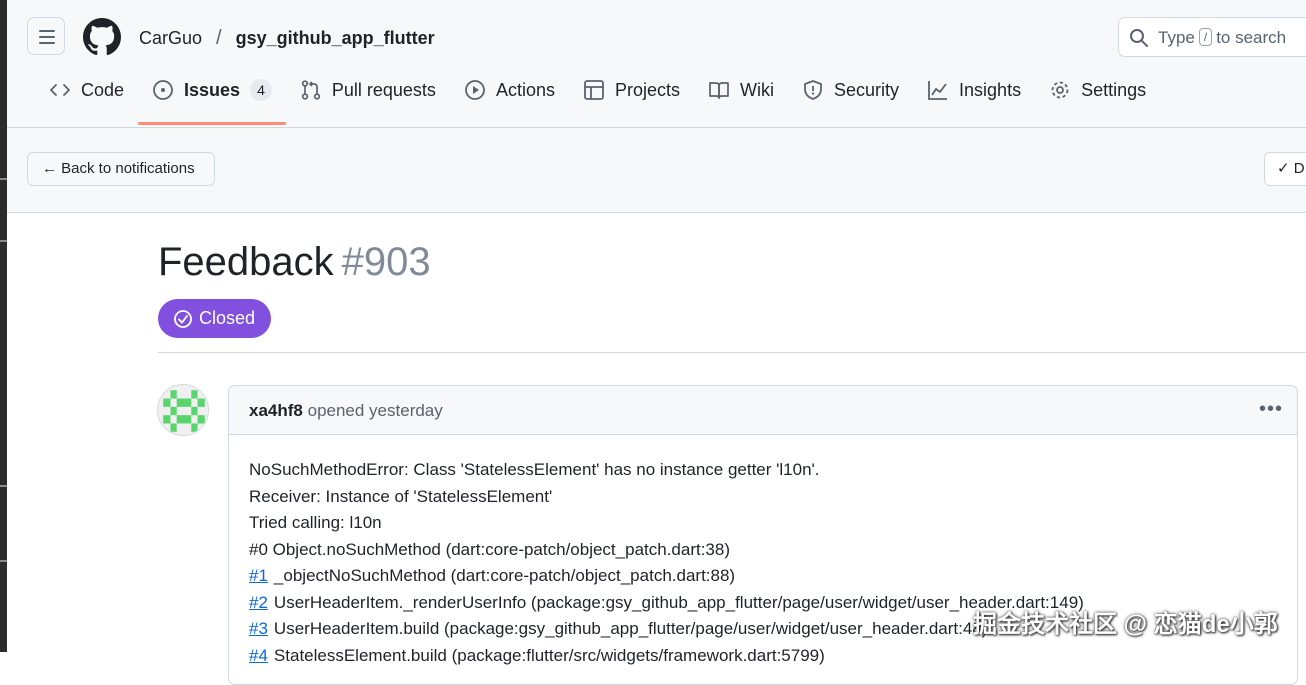 This screenshot has height=685, width=1306. Describe the element at coordinates (656, 170) in the screenshot. I see `notification-bar: ← Back to notifications ✓ D` at that location.